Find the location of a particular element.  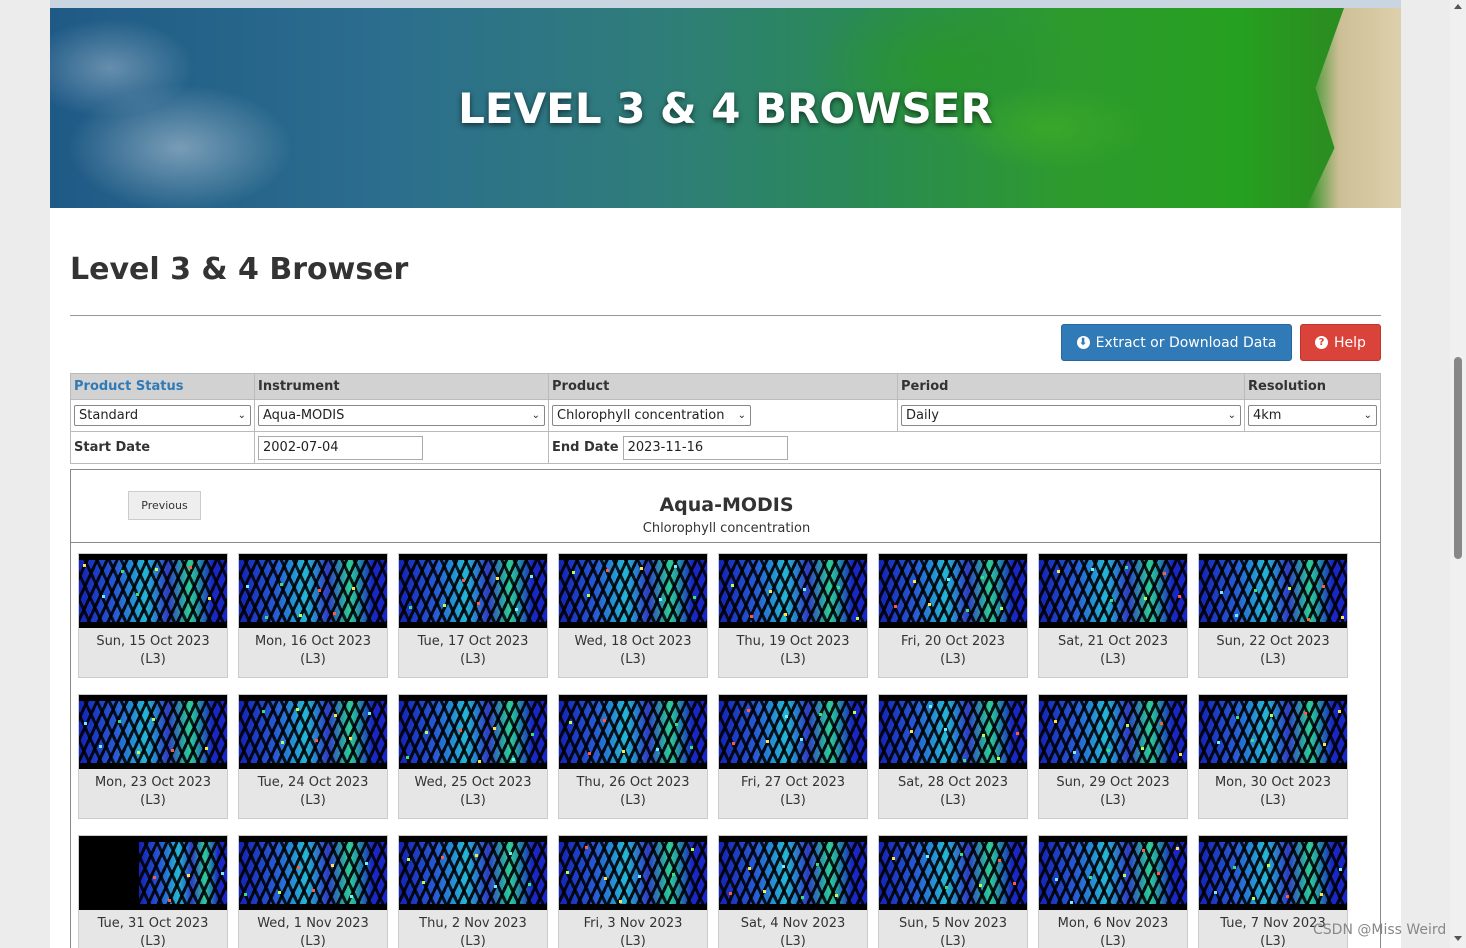

thumbnail-date: Mon, 16 Oct 2023 is located at coordinates (313, 641).